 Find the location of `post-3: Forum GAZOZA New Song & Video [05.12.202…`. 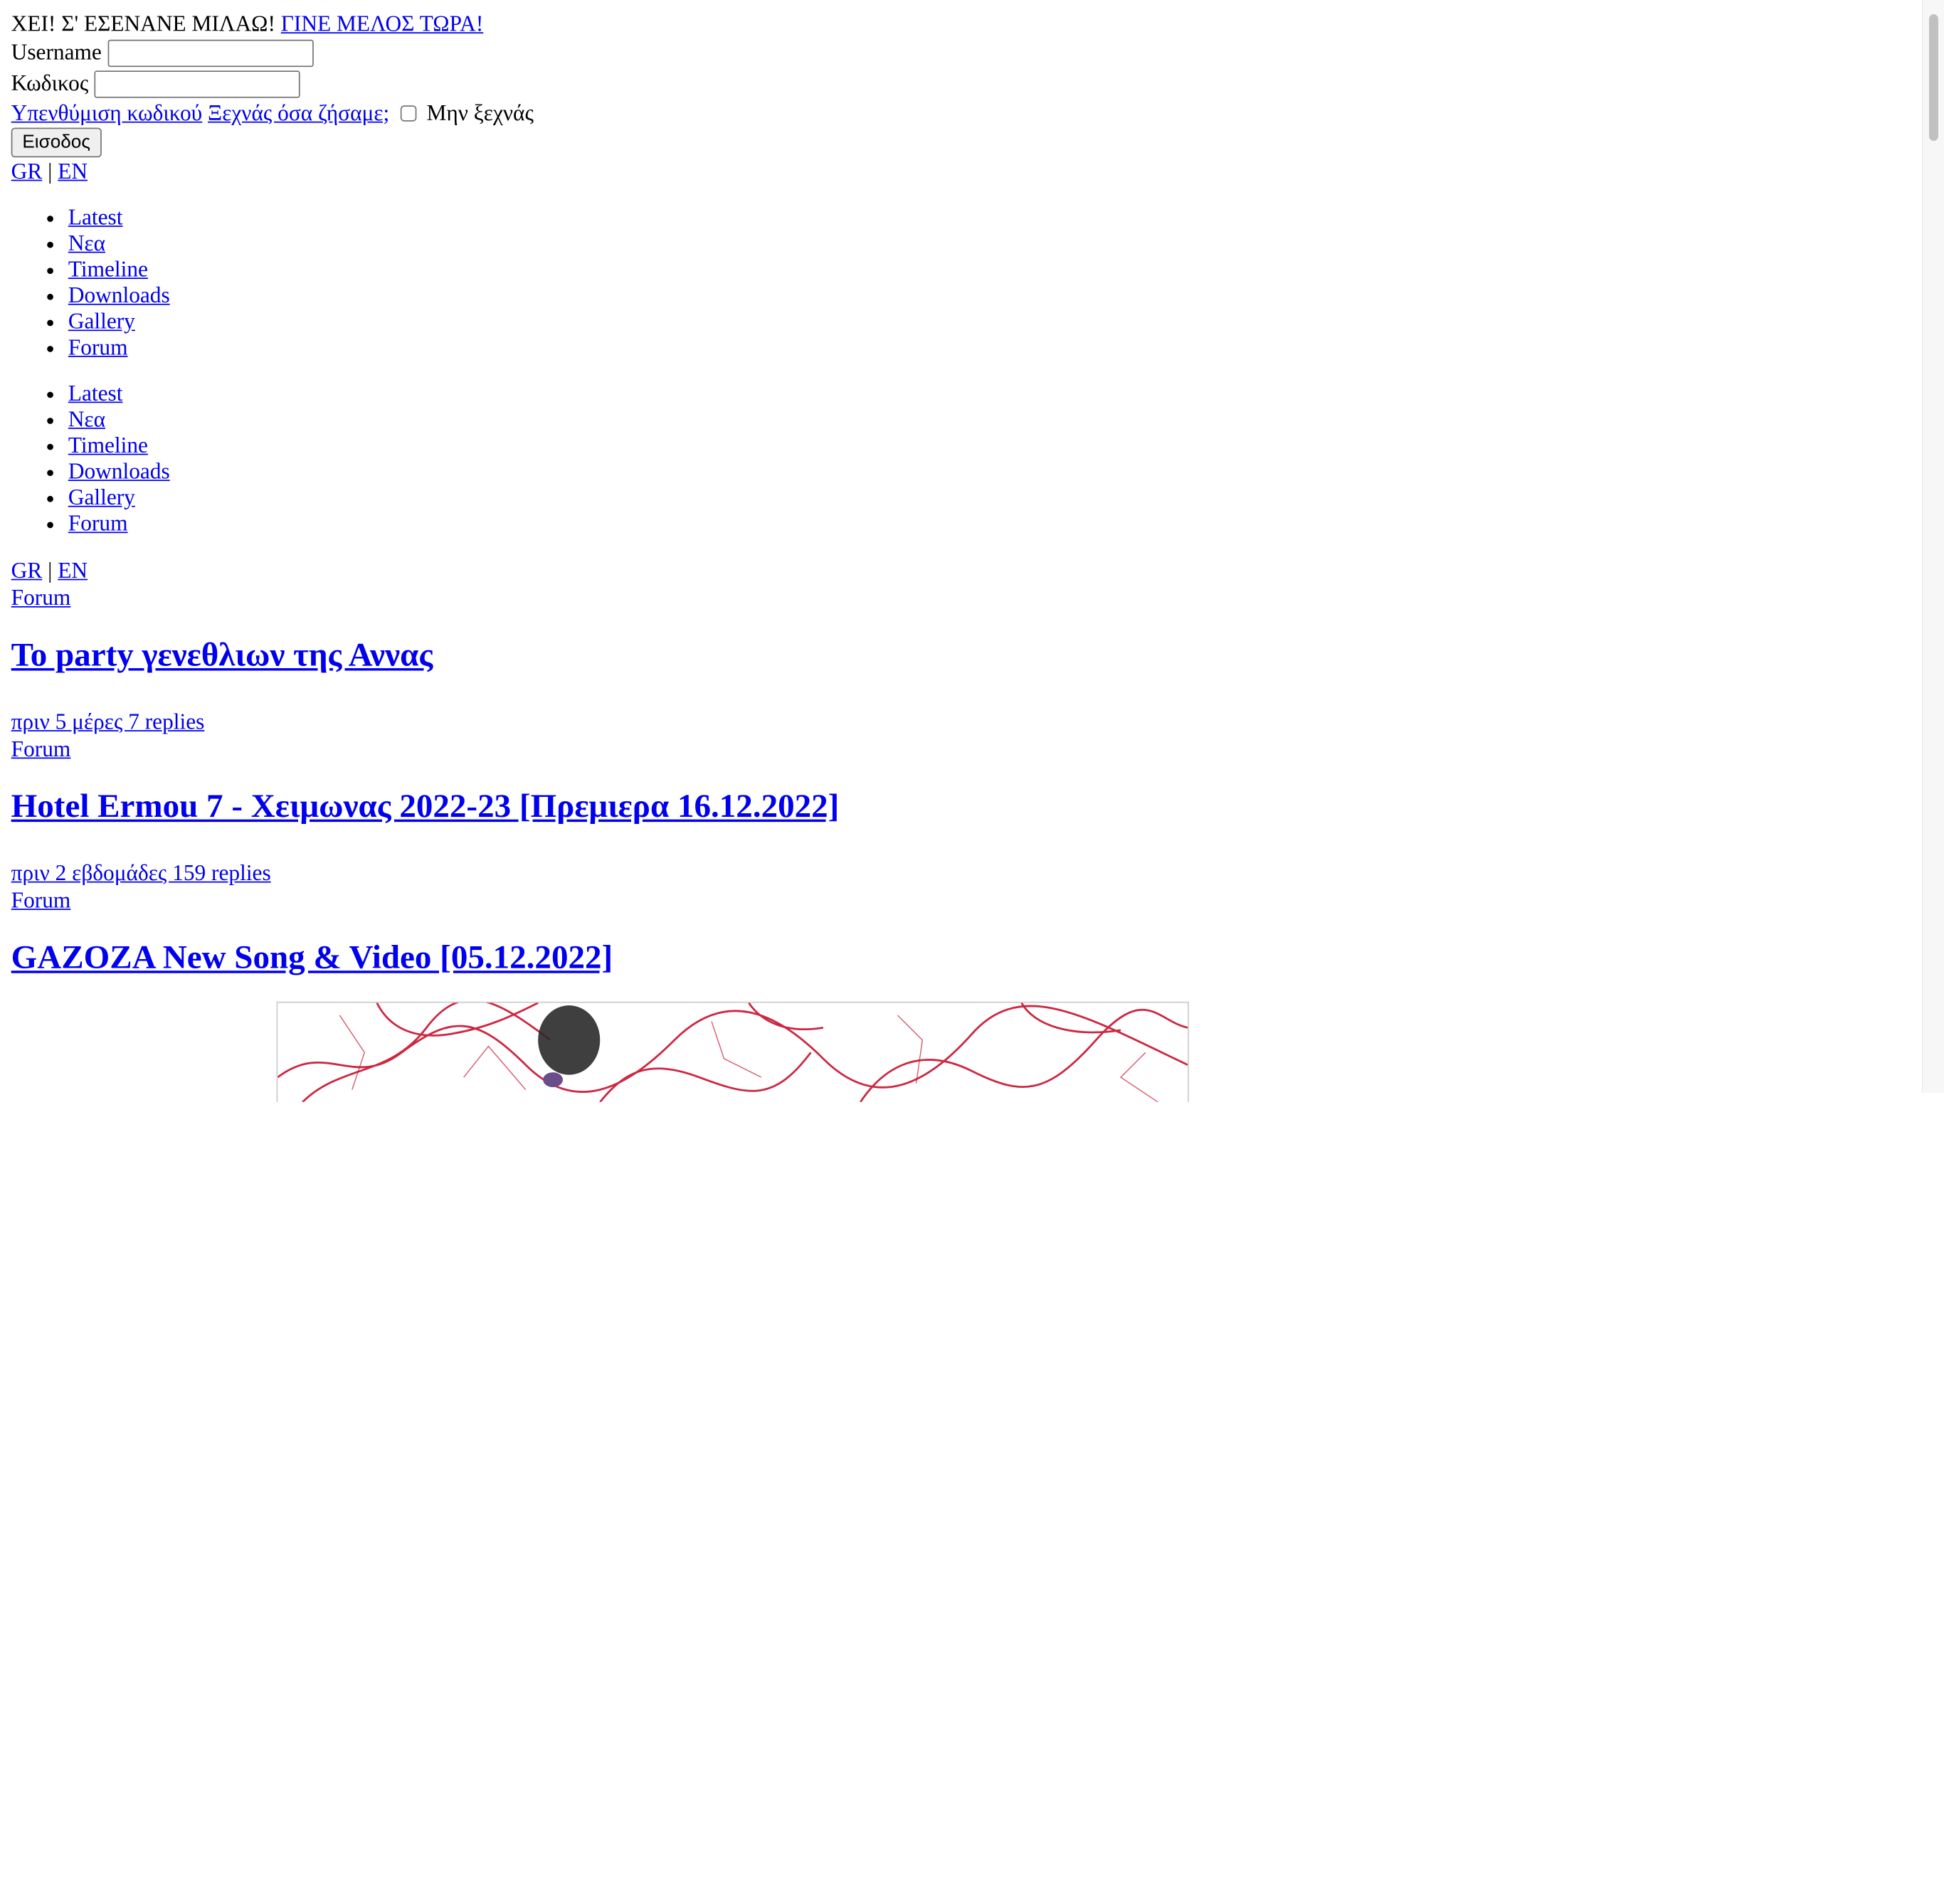

post-3: Forum GAZOZA New Song & Video [05.12.202… is located at coordinates (960, 994).